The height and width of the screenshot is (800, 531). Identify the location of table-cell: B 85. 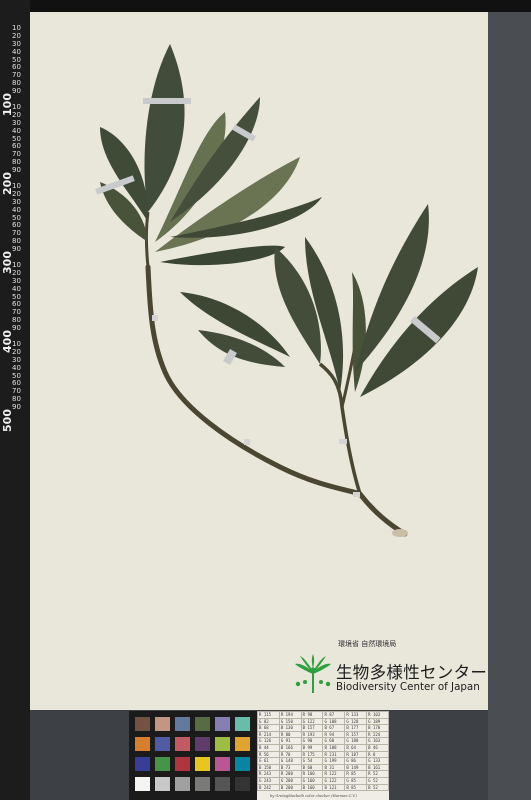
(356, 787).